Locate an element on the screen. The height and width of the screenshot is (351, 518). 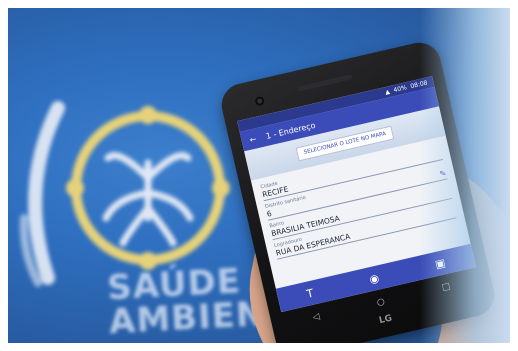
clock: 08:08 is located at coordinates (419, 85).